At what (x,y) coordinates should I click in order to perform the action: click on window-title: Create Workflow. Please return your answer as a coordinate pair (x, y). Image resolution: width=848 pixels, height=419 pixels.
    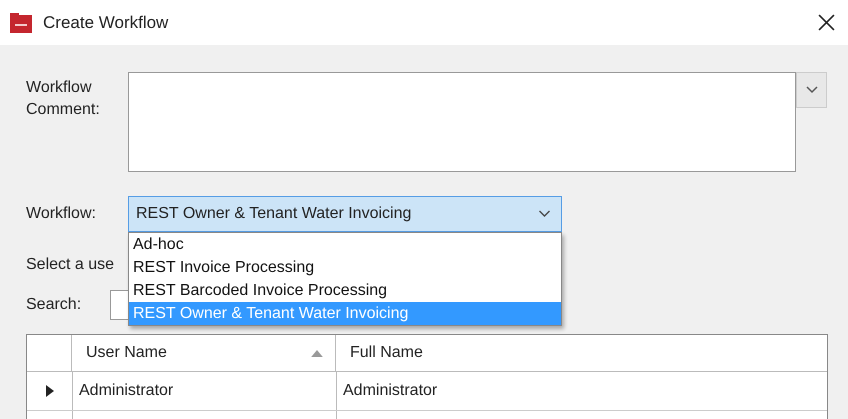
    Looking at the image, I should click on (105, 22).